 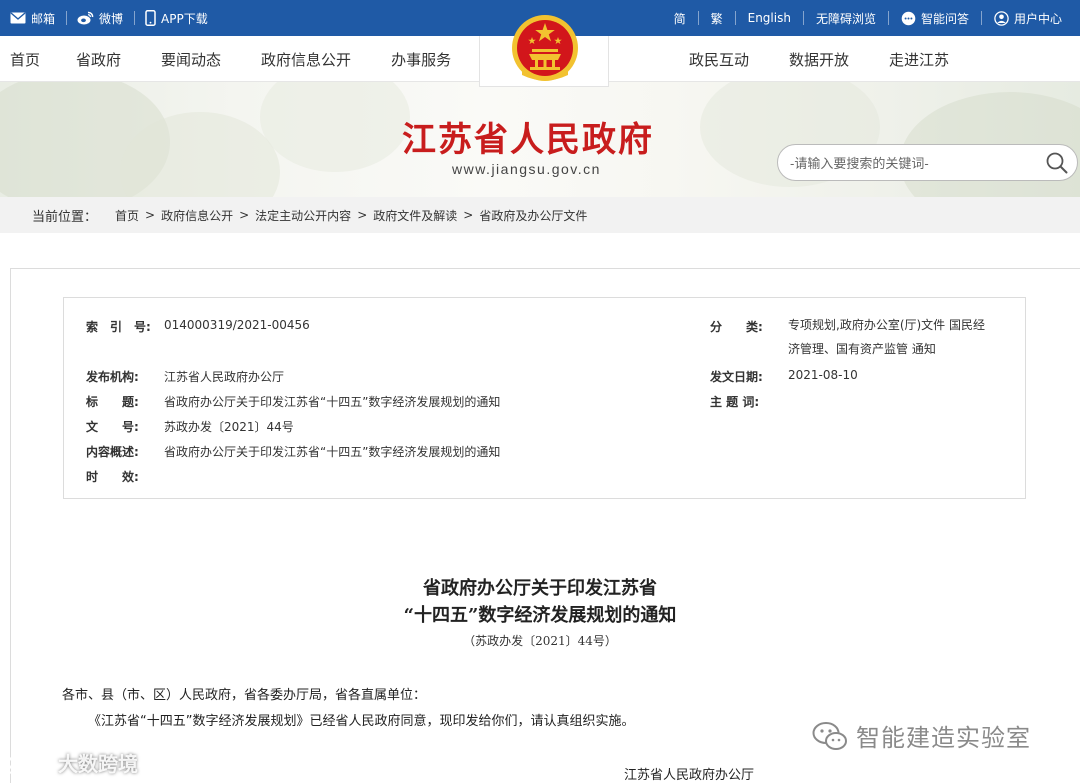 I want to click on topbar-right-links: 简 繁 English 无障碍浏览 智能问答 用户中心, so click(x=868, y=18).